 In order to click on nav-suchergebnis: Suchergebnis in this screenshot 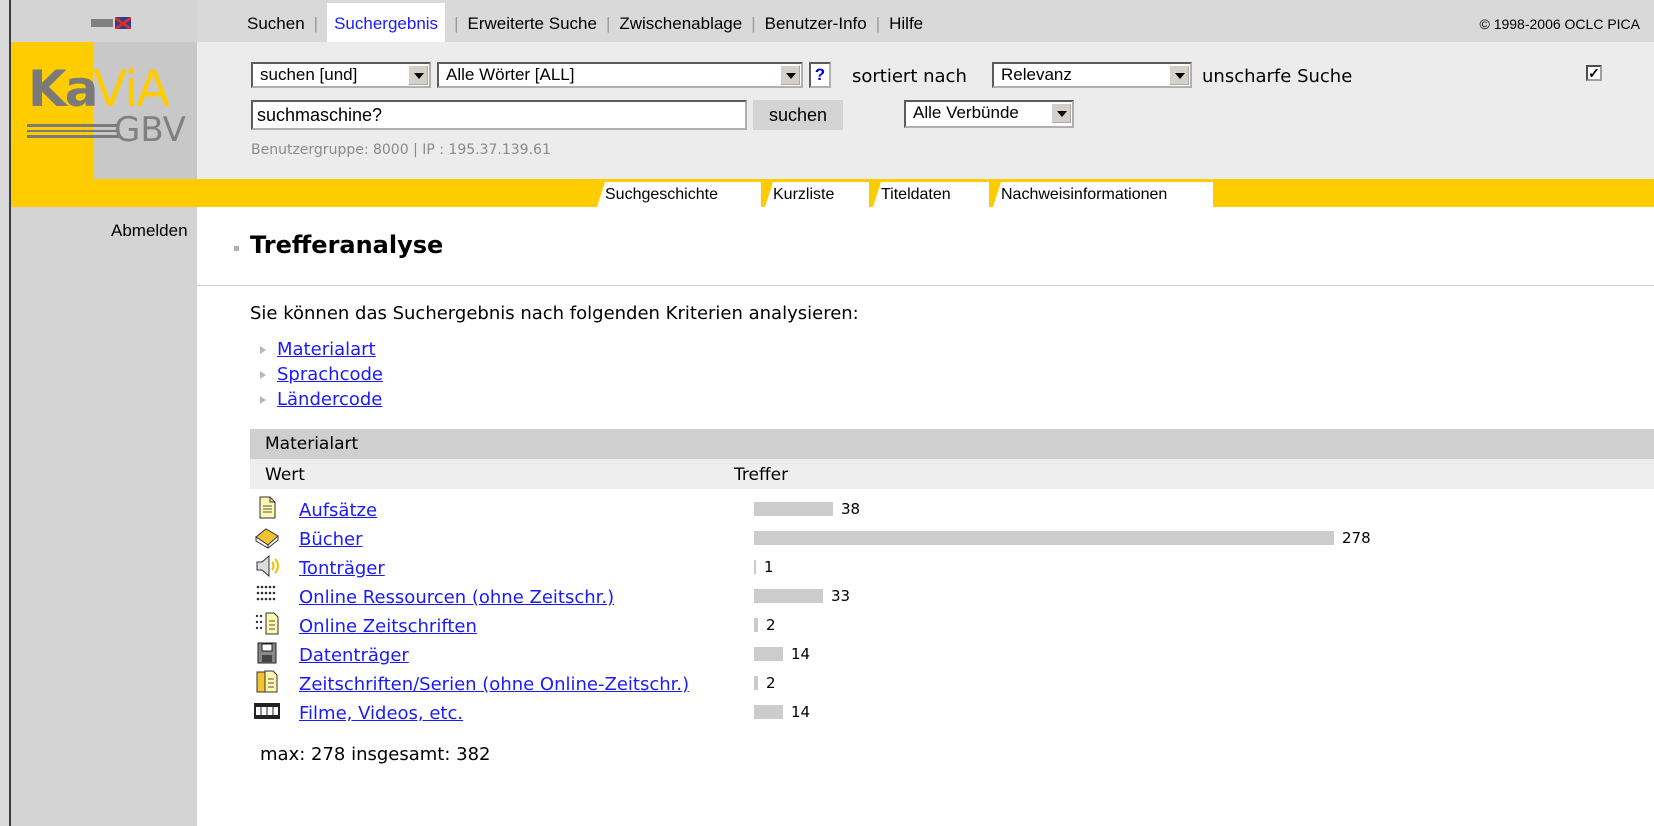, I will do `click(386, 24)`.